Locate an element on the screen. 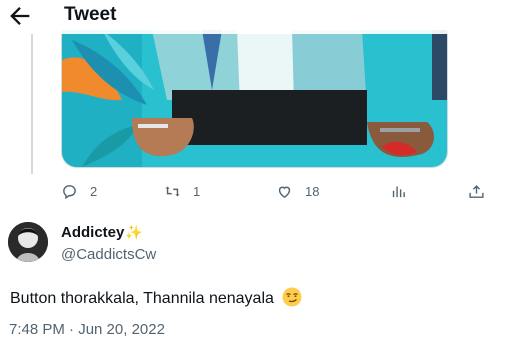 The height and width of the screenshot is (338, 507). like-icon is located at coordinates (284, 192).